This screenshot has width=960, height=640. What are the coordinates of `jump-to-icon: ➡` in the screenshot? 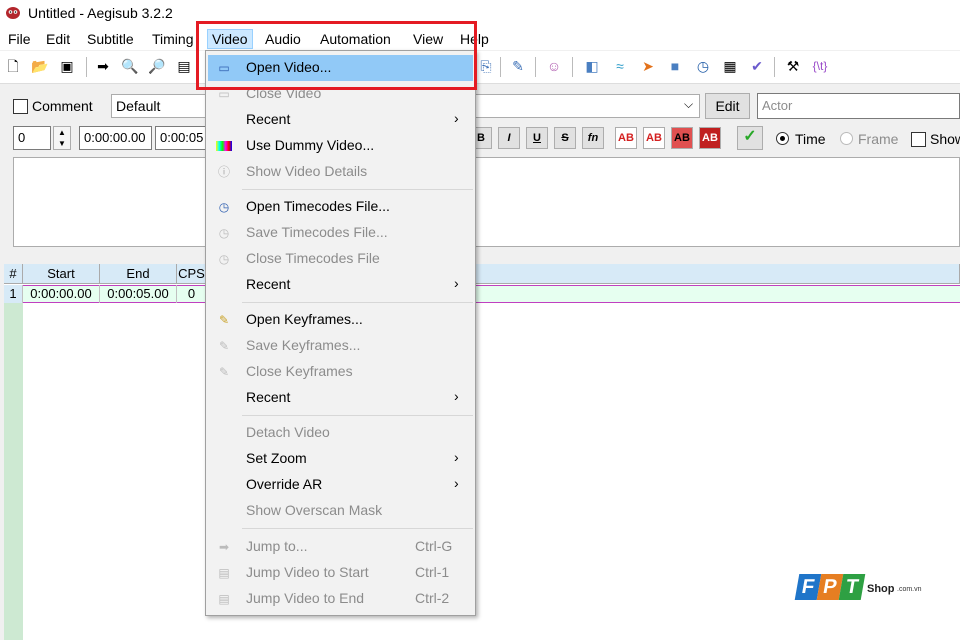 It's located at (224, 547).